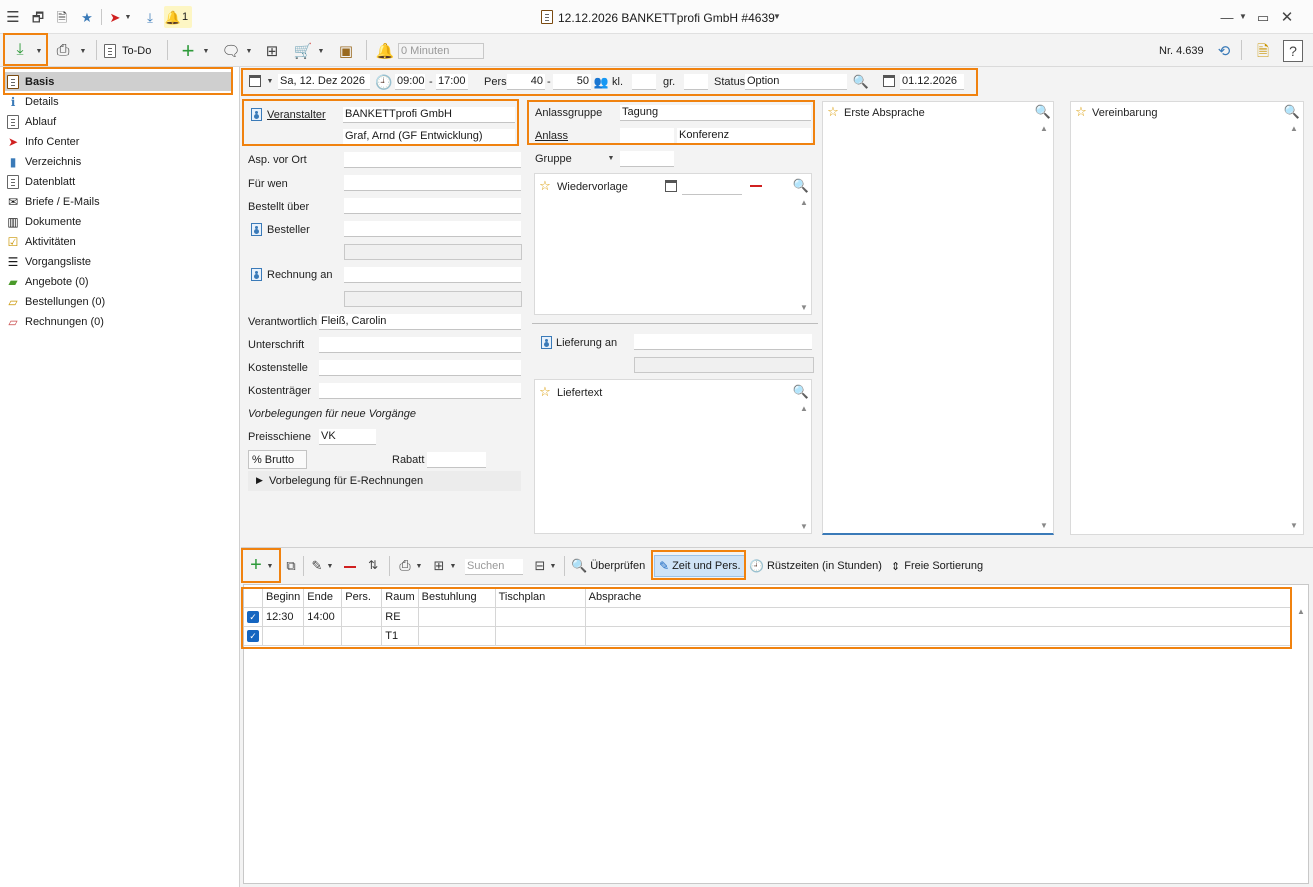 The image size is (1313, 887). Describe the element at coordinates (1045, 327) in the screenshot. I see `absprache-scrollbar: ▲ ▼` at that location.